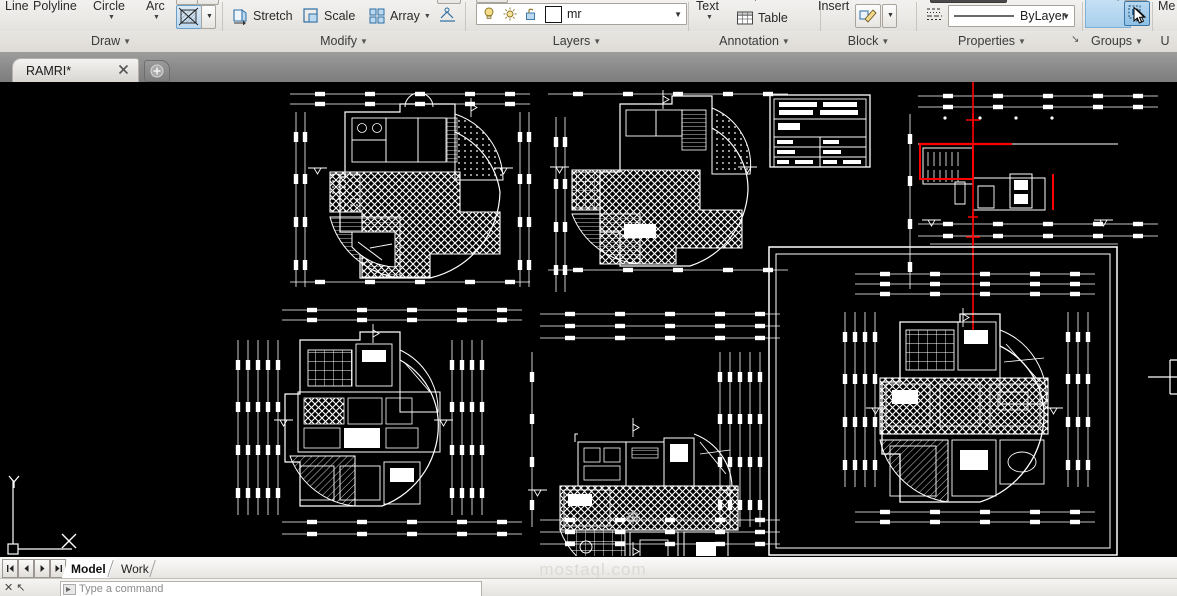  I want to click on new-document-tab-button, so click(157, 71).